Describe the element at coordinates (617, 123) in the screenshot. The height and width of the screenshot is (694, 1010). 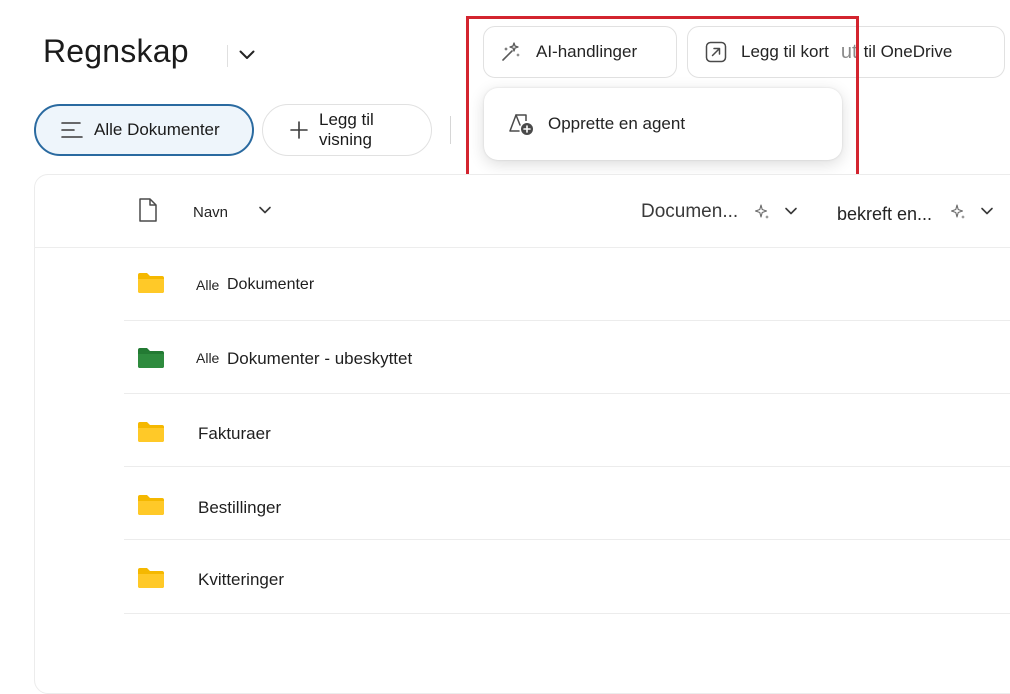
I see `create-agent-label: Opprette en agent` at that location.